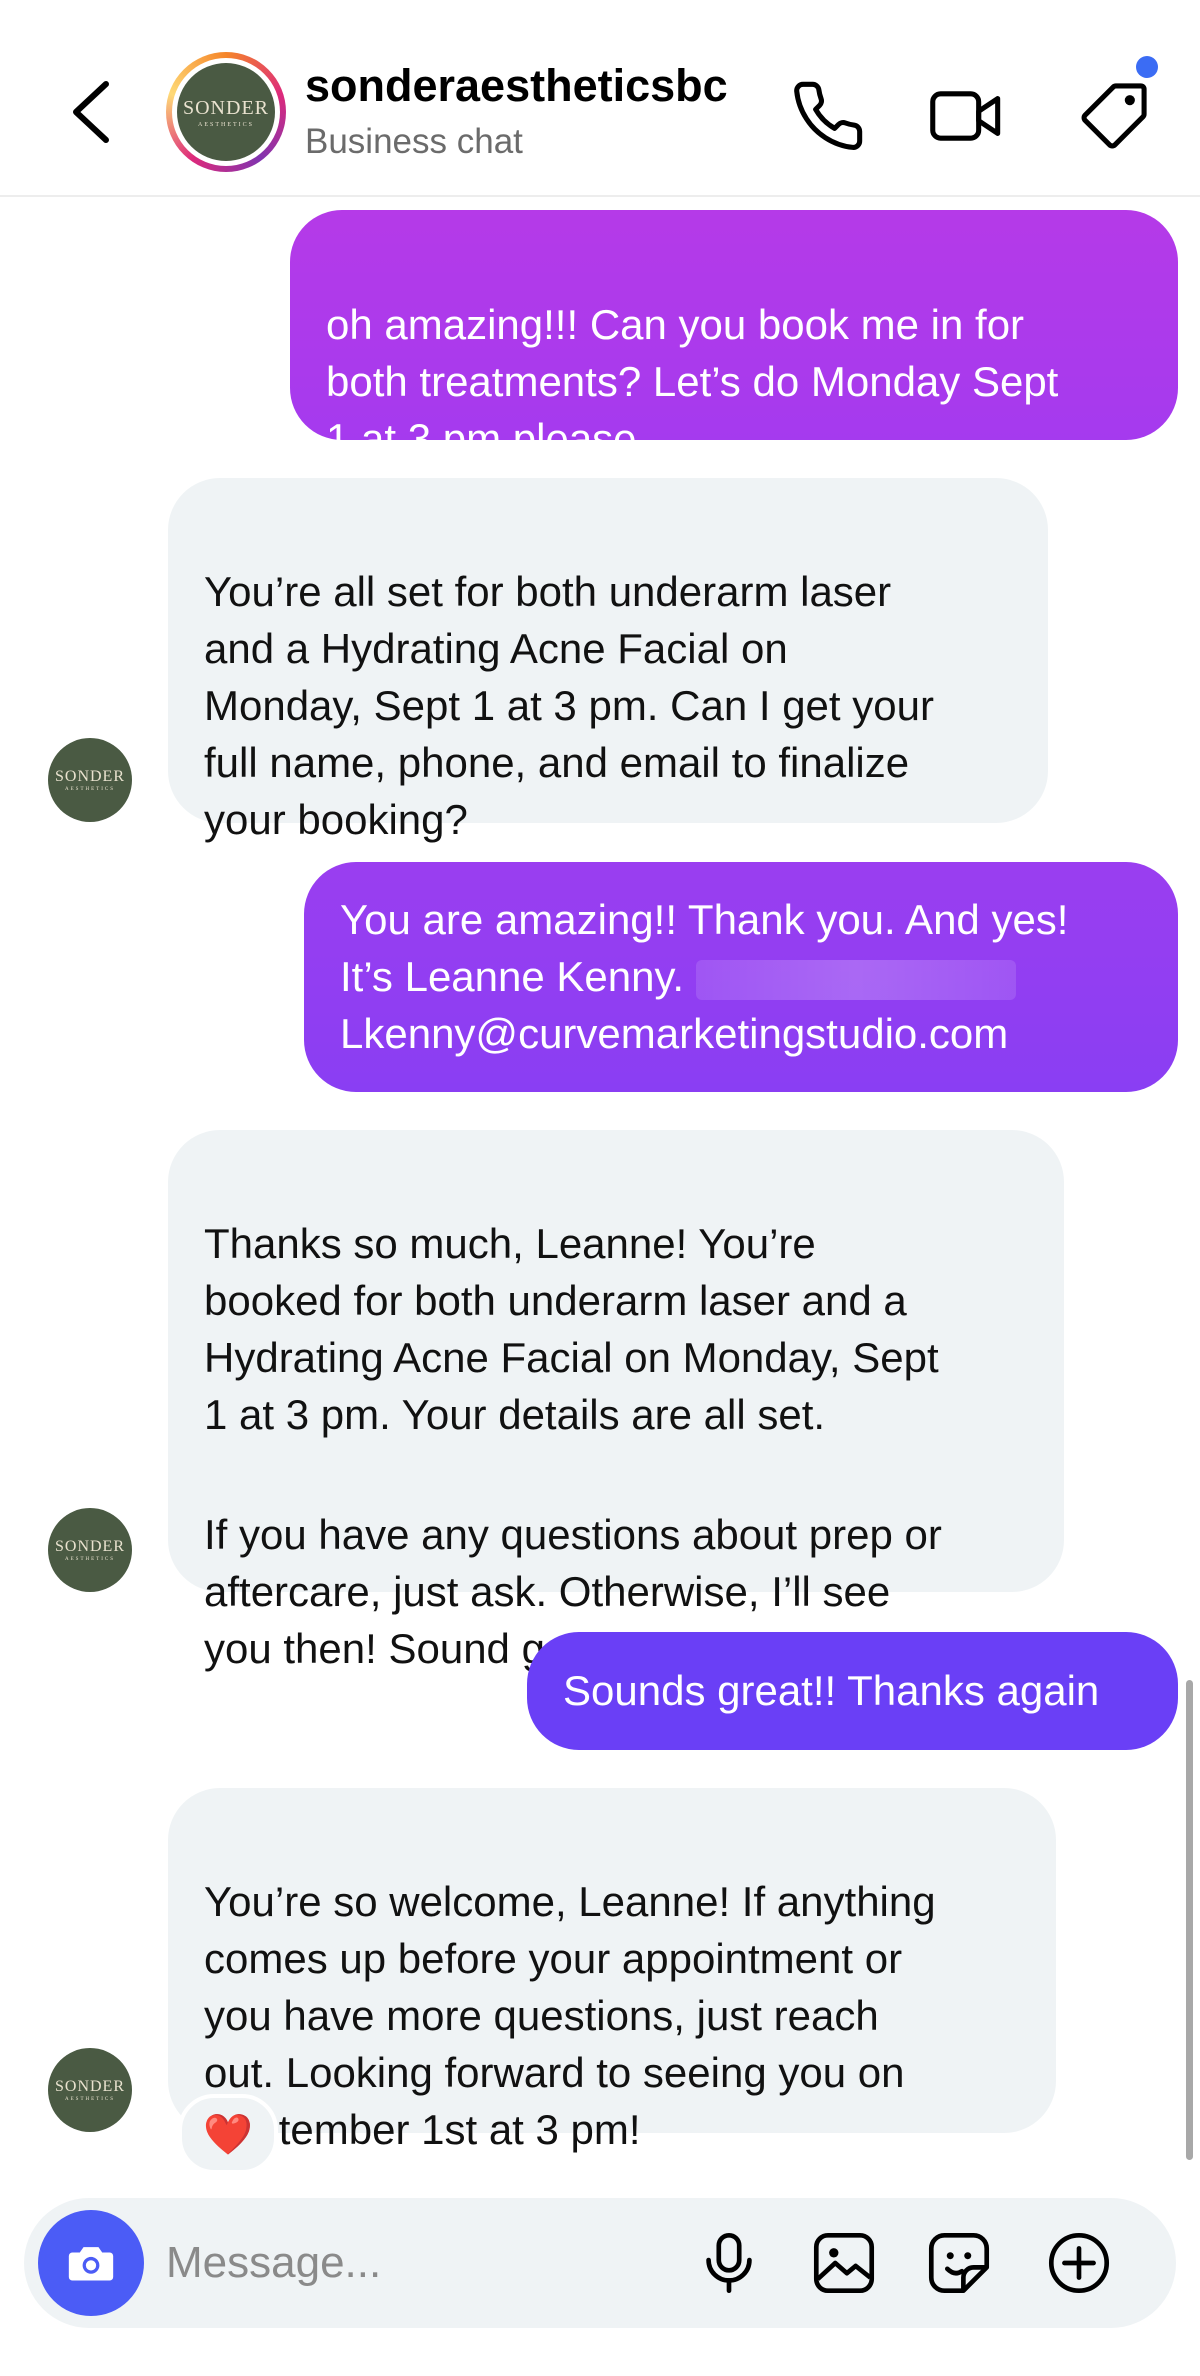  I want to click on outgoing-message-bubble: Sounds great!! Thanks again, so click(852, 1691).